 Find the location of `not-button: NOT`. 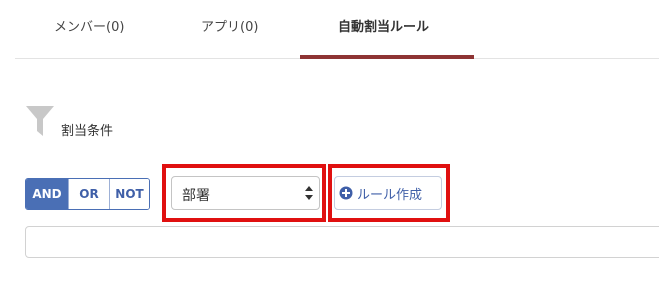

not-button: NOT is located at coordinates (129, 194).